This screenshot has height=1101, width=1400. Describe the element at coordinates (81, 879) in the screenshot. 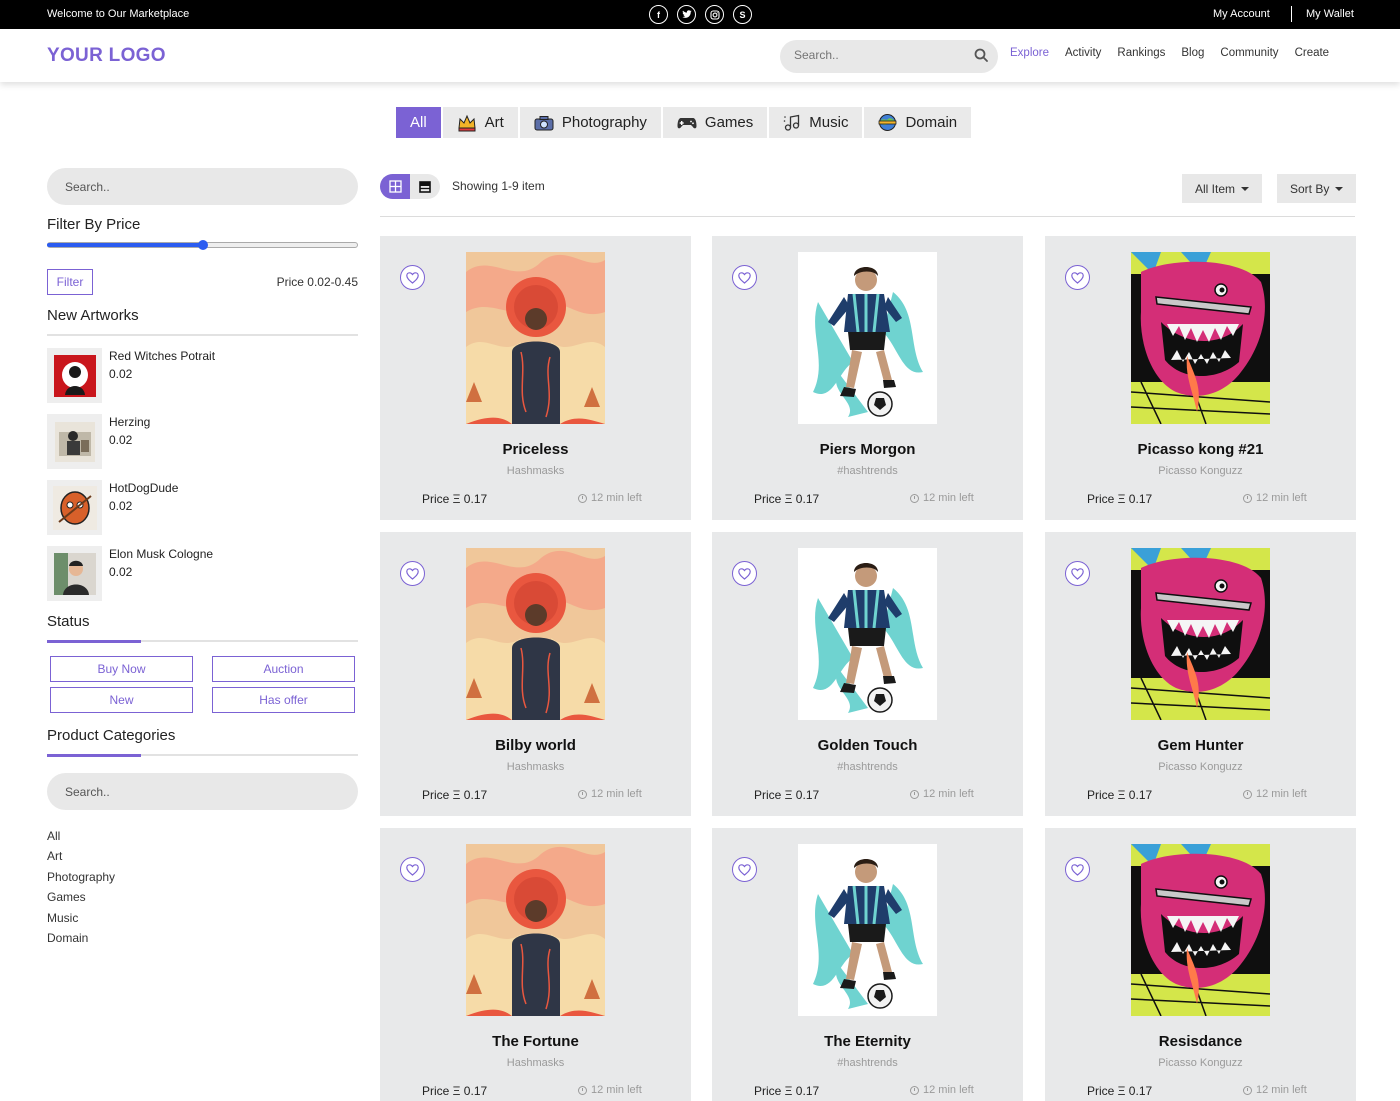

I see `category-link-photography: Photography` at that location.